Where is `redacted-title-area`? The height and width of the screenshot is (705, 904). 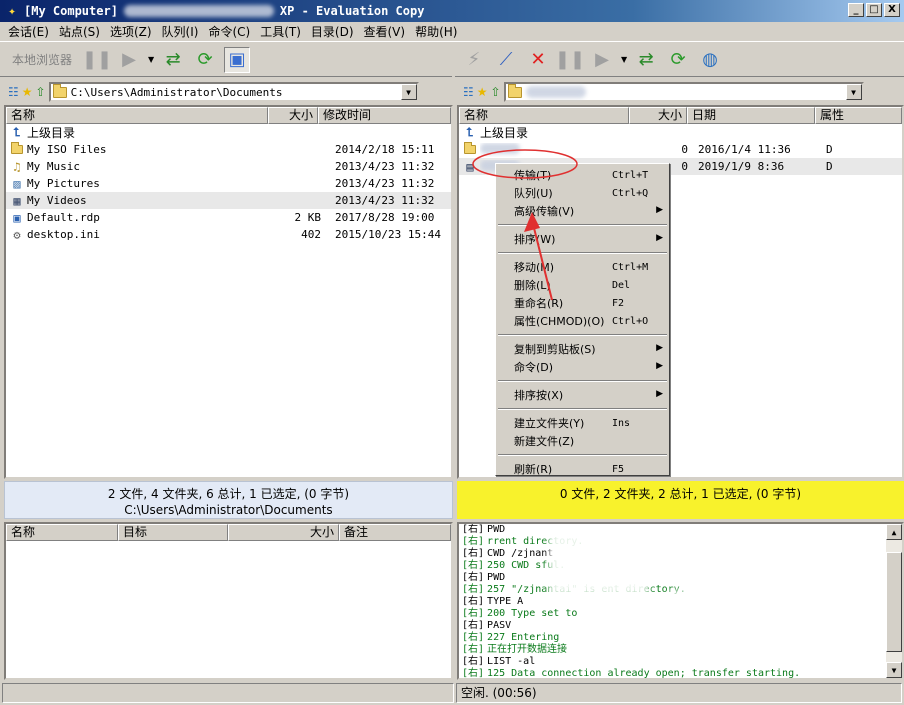 redacted-title-area is located at coordinates (198, 11).